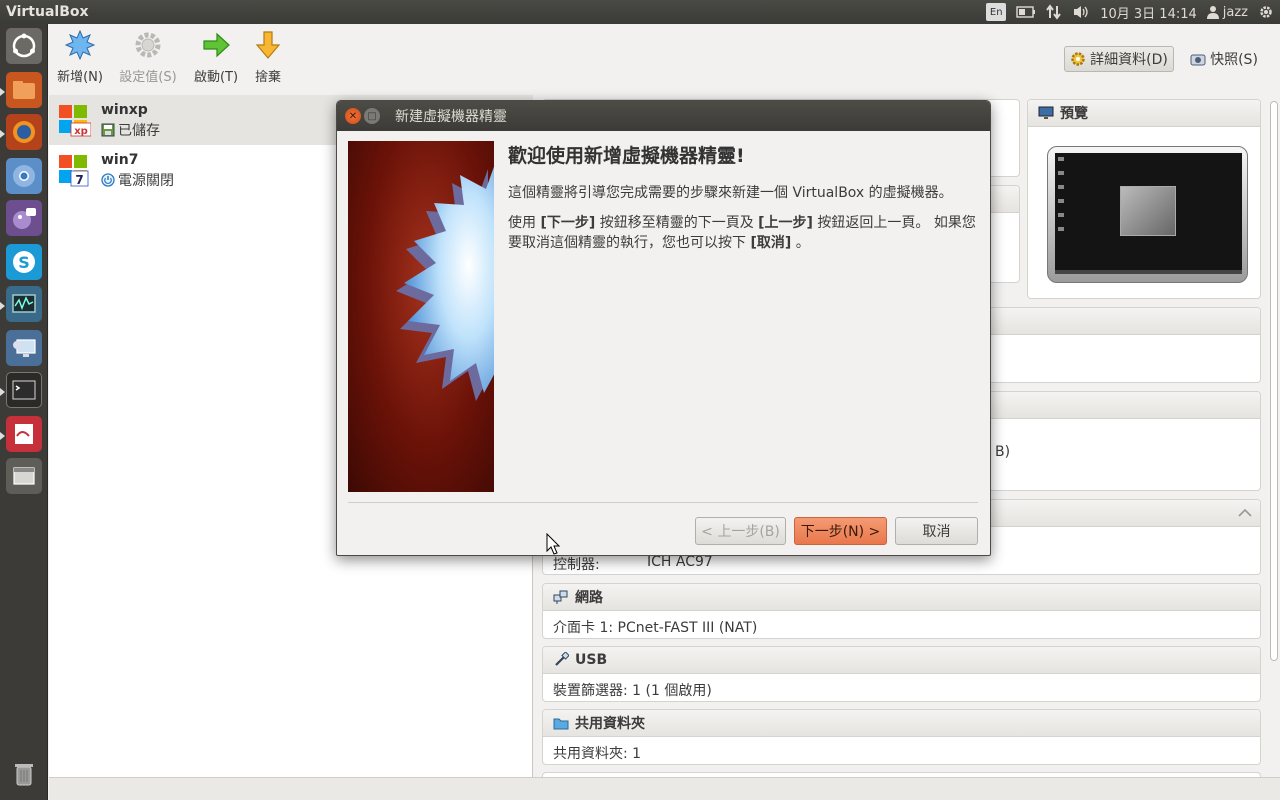 The image size is (1280, 800). What do you see at coordinates (1129, 60) in the screenshot?
I see `details-label: 詳細資料(D)` at bounding box center [1129, 60].